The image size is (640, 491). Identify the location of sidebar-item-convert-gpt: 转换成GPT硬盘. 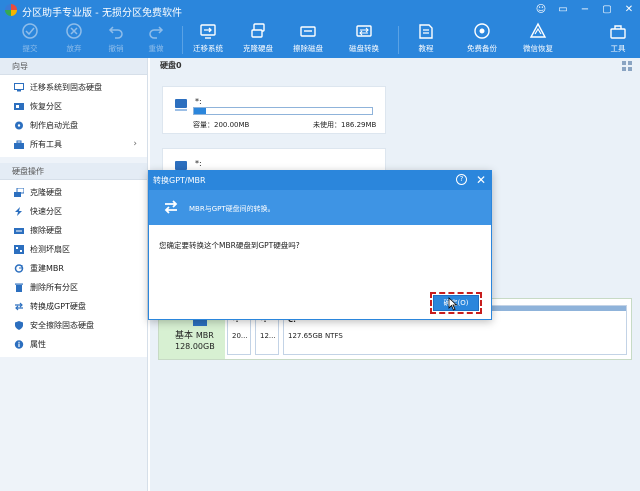
(73, 306).